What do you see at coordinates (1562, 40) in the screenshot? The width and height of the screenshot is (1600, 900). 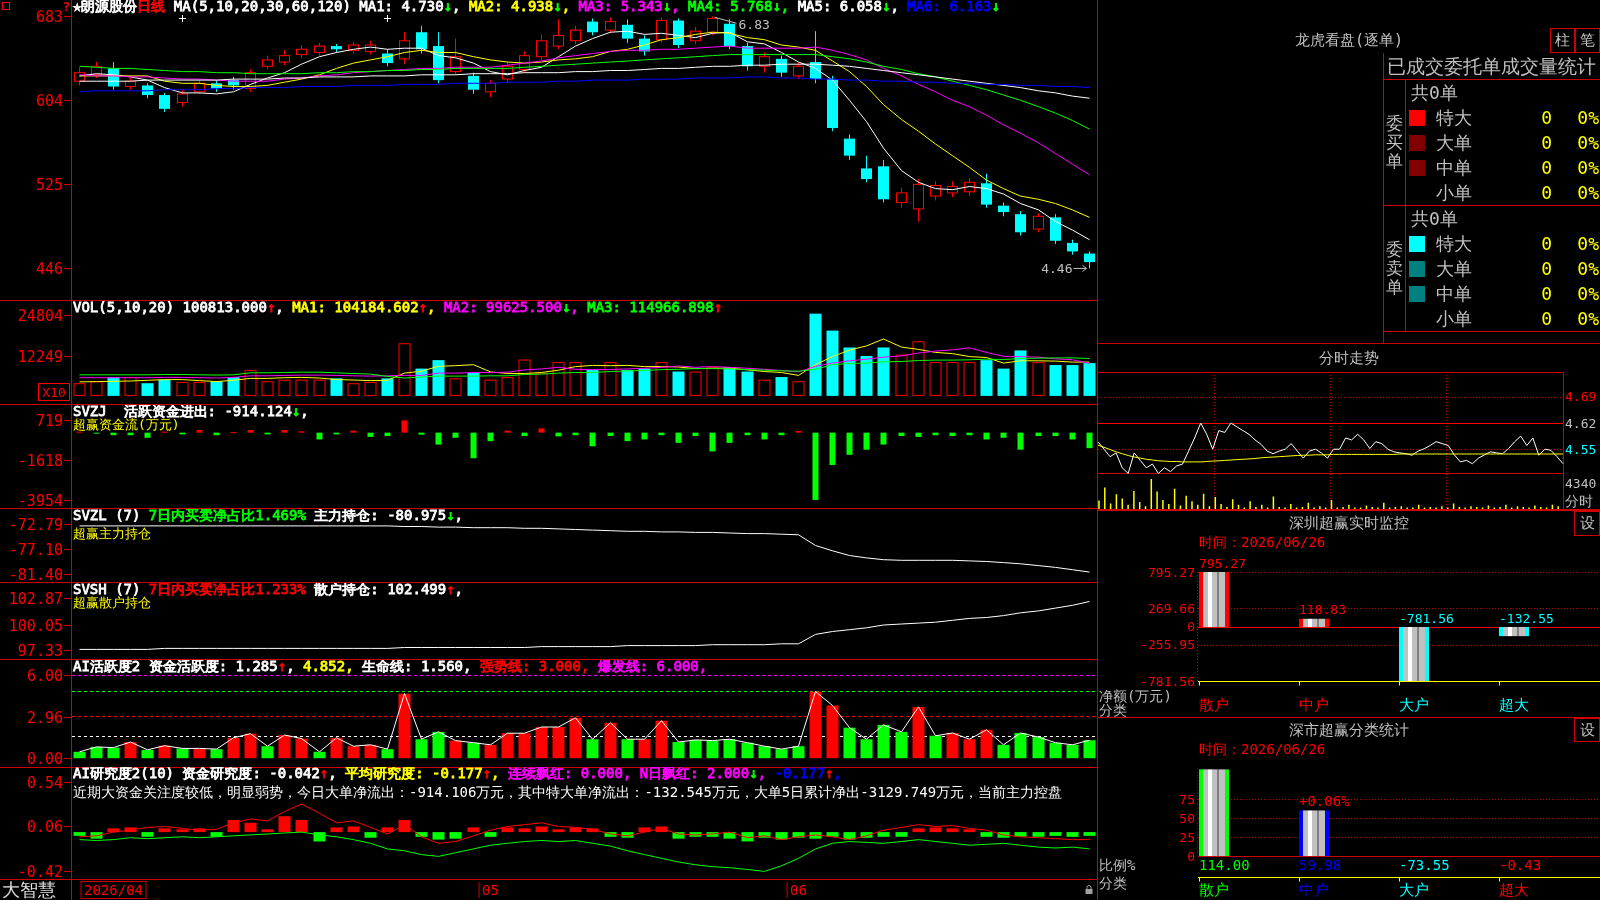 I see `view-mode-button: 柱` at bounding box center [1562, 40].